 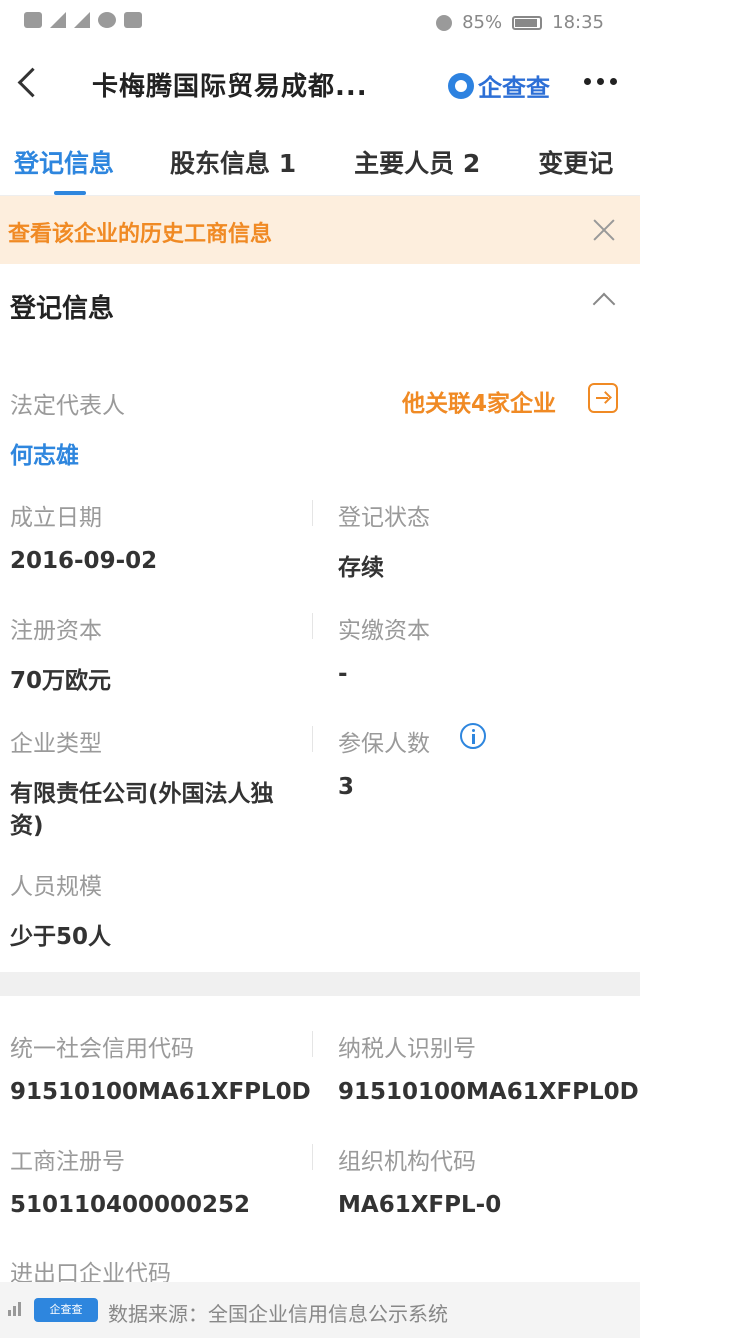 What do you see at coordinates (133, 20) in the screenshot?
I see `nfc-icon` at bounding box center [133, 20].